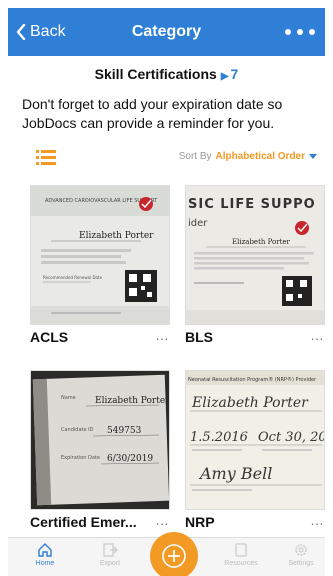  What do you see at coordinates (301, 563) in the screenshot?
I see `tab-label: Settings` at bounding box center [301, 563].